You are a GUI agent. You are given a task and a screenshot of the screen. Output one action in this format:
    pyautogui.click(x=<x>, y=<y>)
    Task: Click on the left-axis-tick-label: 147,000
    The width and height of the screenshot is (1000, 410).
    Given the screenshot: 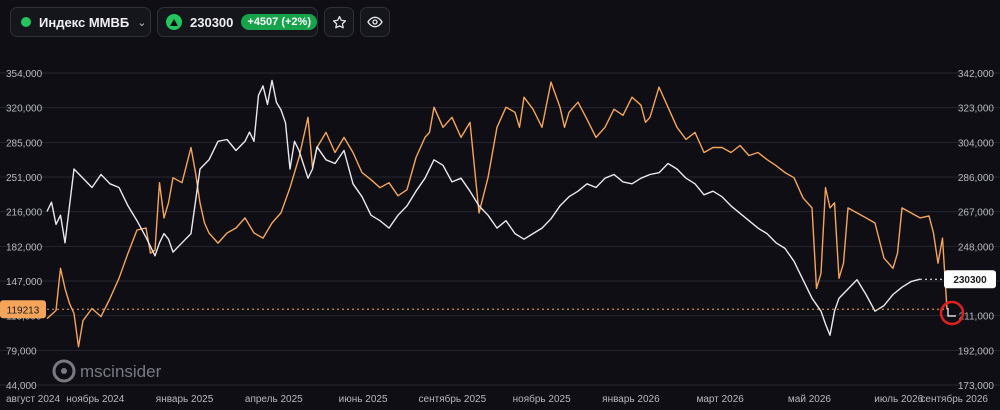 What is the action you would take?
    pyautogui.click(x=24, y=282)
    